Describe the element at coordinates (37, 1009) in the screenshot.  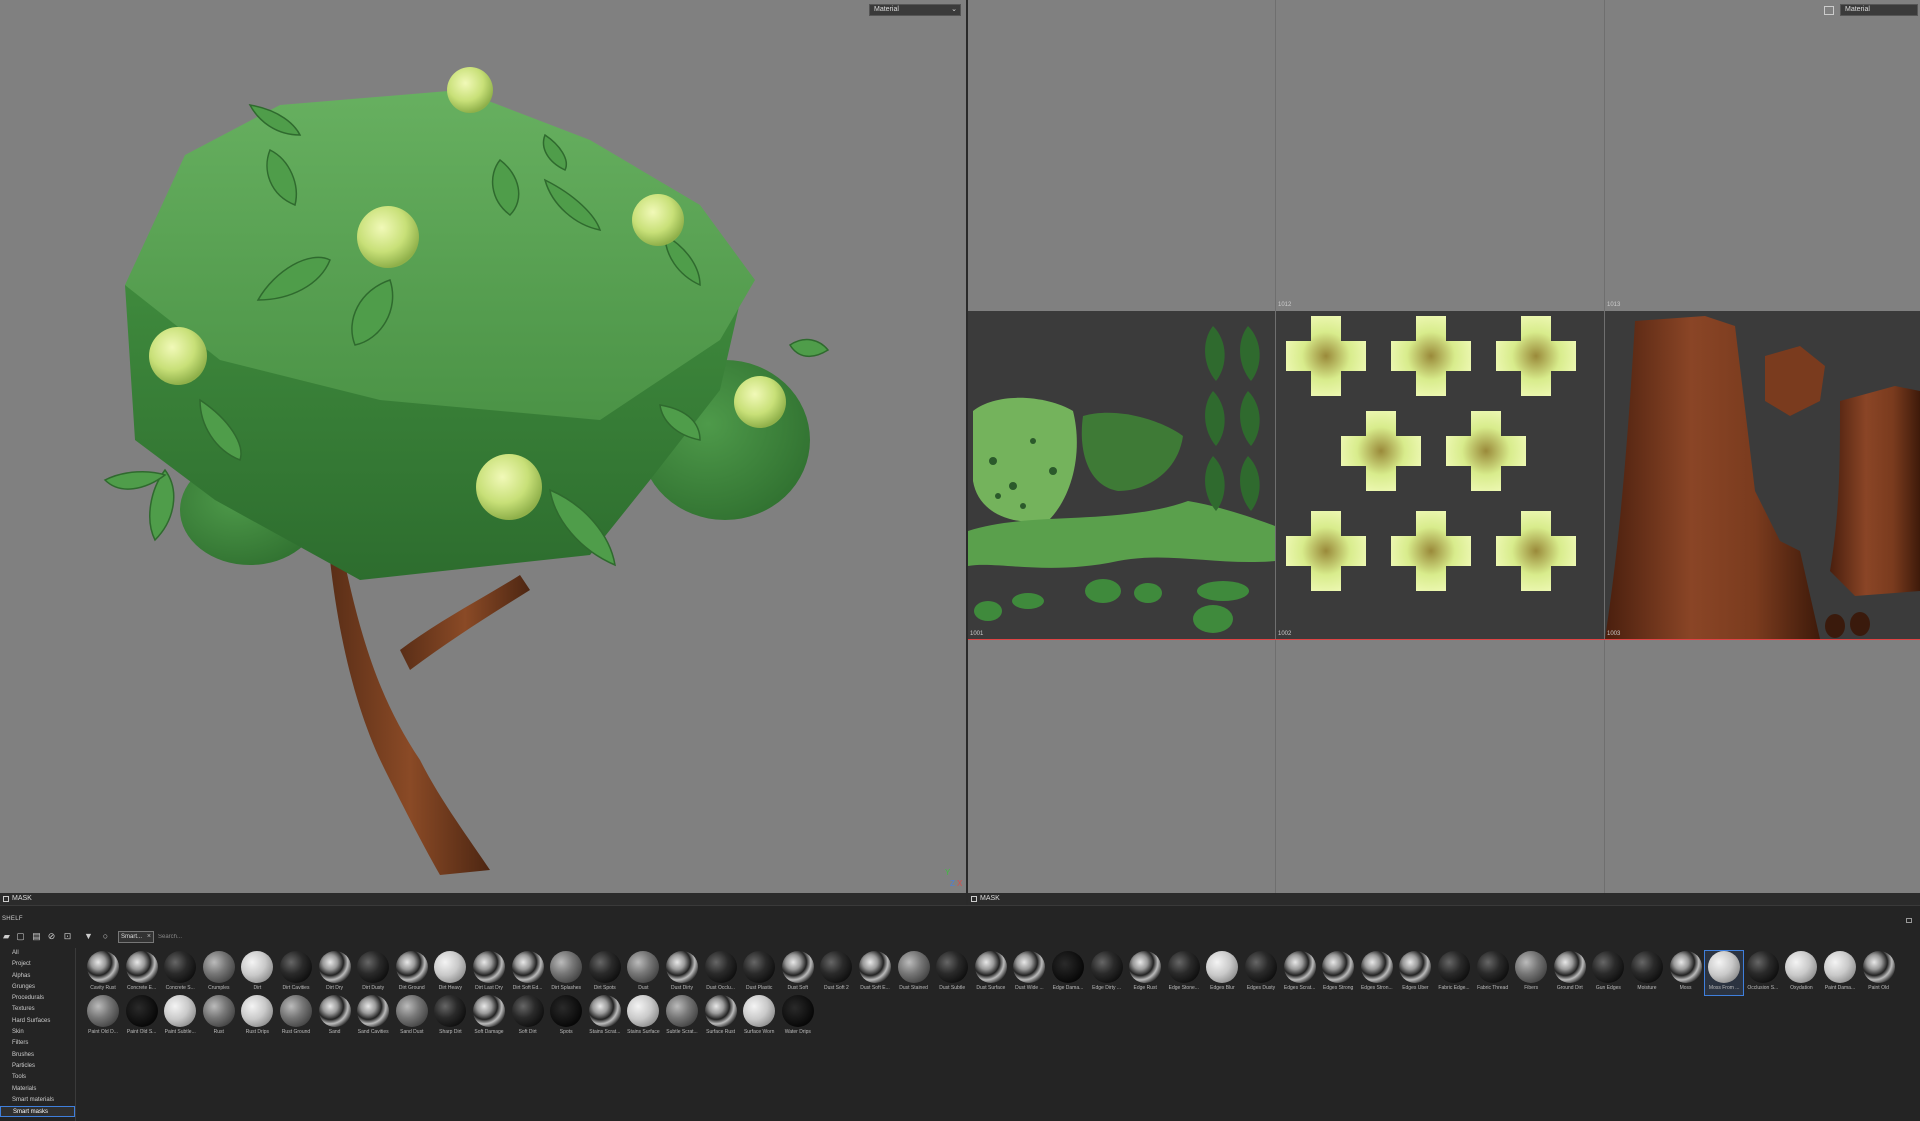
I see `category-item: Textures` at that location.